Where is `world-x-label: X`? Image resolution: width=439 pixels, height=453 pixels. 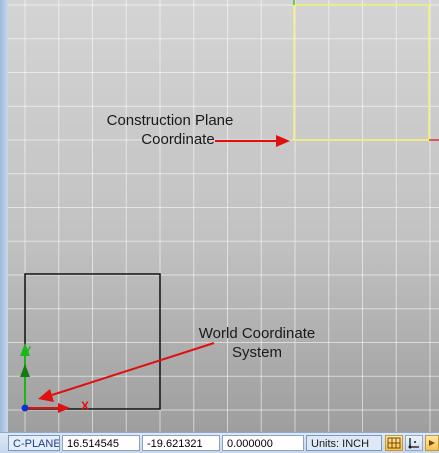 world-x-label: X is located at coordinates (85, 406).